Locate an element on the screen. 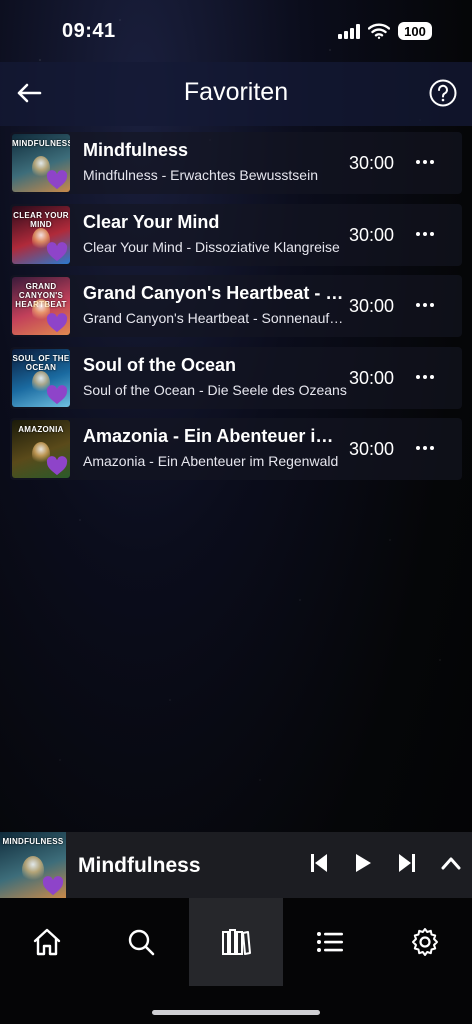 Image resolution: width=472 pixels, height=1024 pixels. mini-player-title: Mindfulness is located at coordinates (139, 865).